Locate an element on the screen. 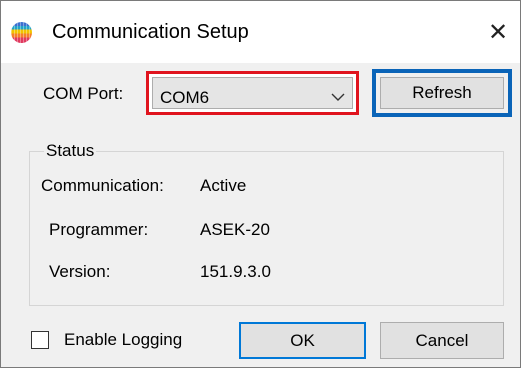 Image resolution: width=521 pixels, height=368 pixels. com-port-selected-value: COM6 is located at coordinates (185, 97).